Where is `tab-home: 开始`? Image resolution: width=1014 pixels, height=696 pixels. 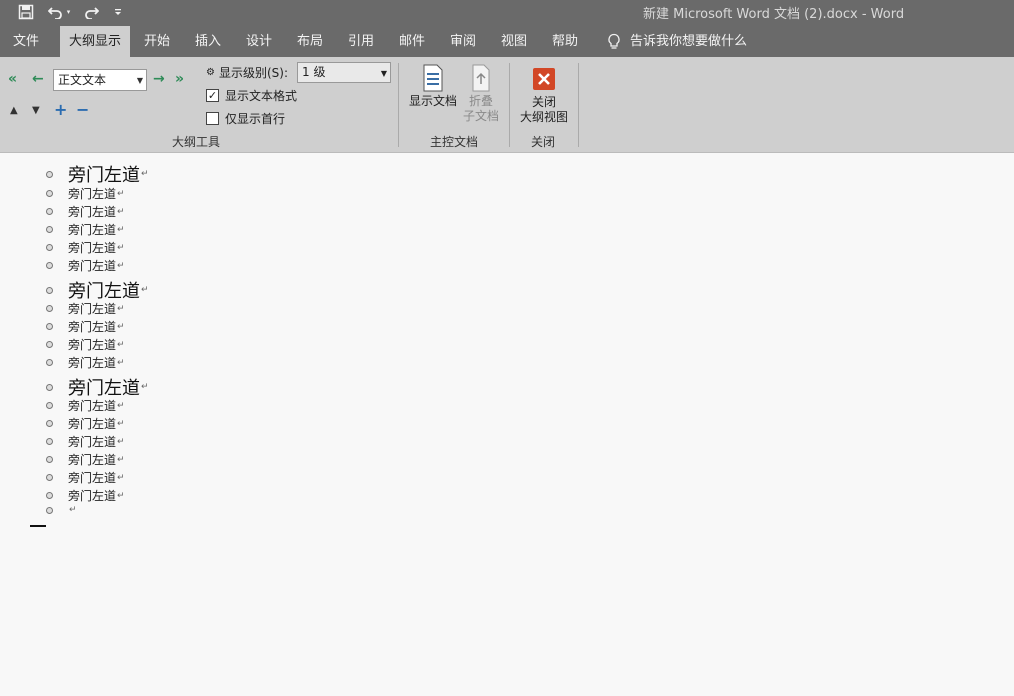
tab-home: 开始 is located at coordinates (157, 41).